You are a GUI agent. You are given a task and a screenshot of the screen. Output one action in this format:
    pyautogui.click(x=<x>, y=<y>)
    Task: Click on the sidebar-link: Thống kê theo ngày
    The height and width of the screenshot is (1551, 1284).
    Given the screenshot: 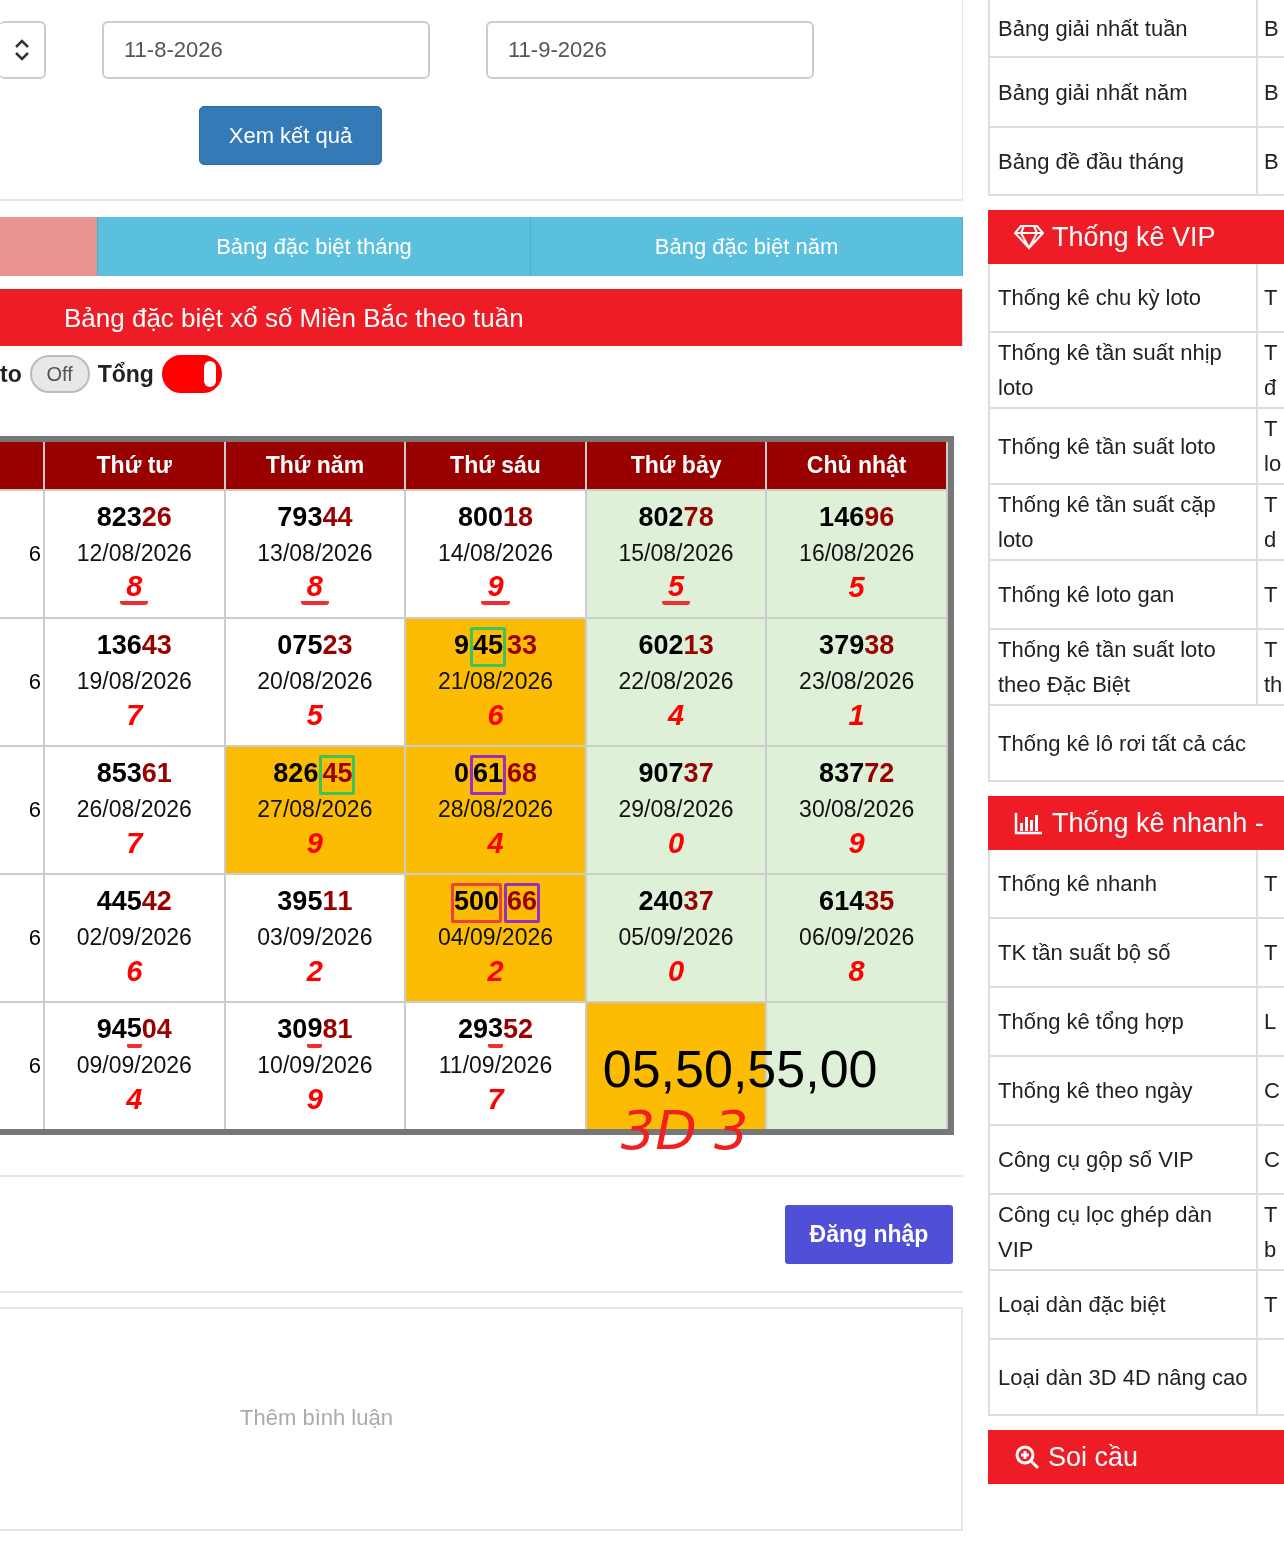 What is the action you would take?
    pyautogui.click(x=1123, y=1091)
    